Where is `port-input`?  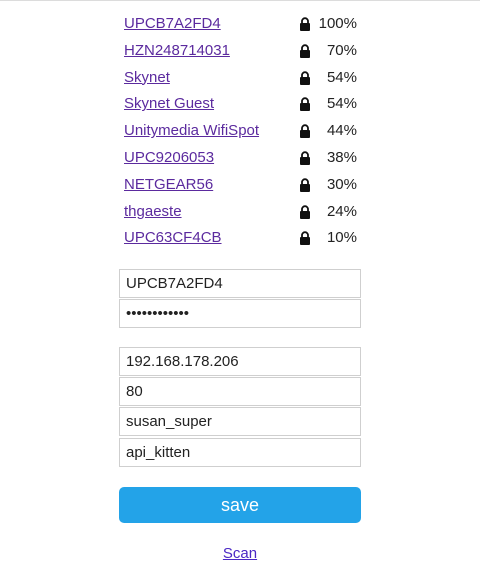
port-input is located at coordinates (240, 391).